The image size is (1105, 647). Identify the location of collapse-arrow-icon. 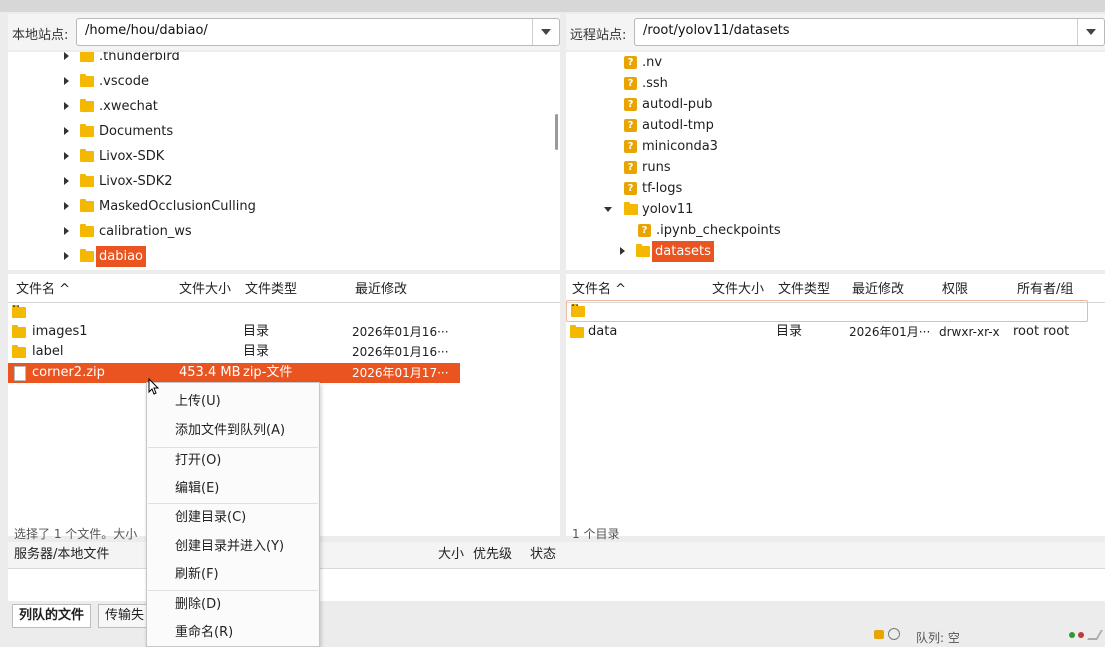
(608, 209).